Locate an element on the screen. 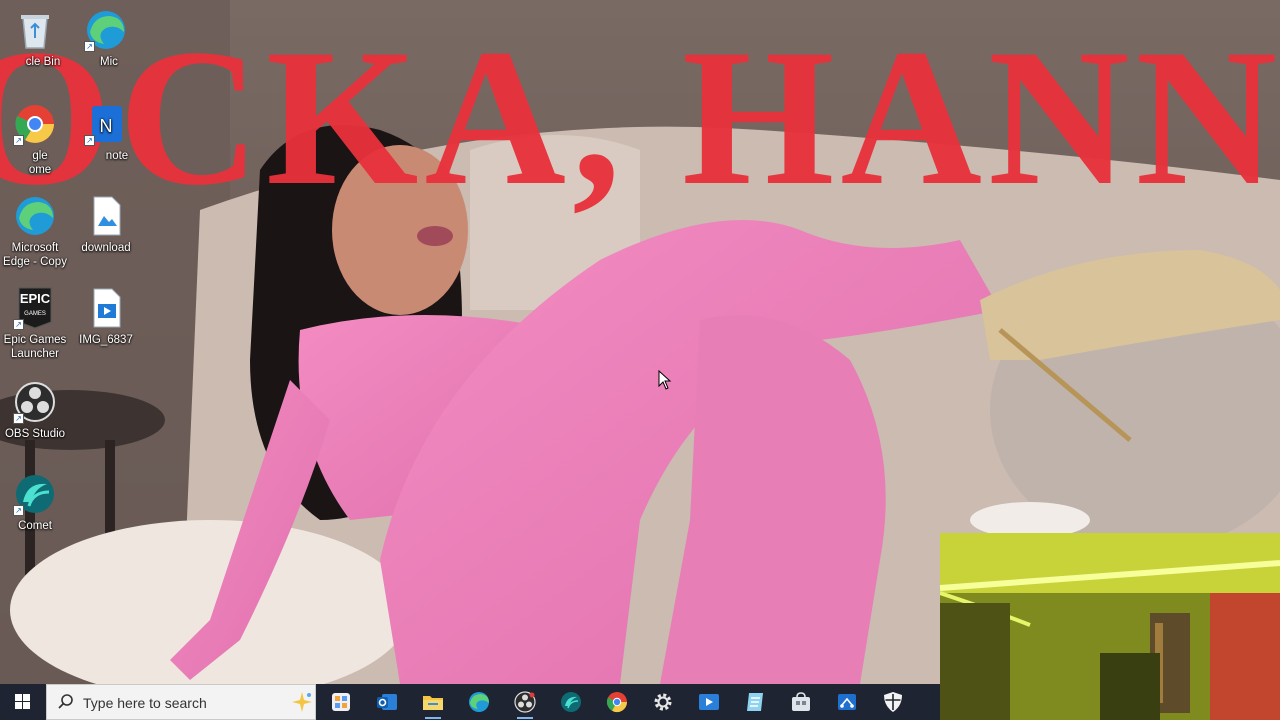  microsoft-edge-copy-label-1: Microsoft is located at coordinates (35, 248).